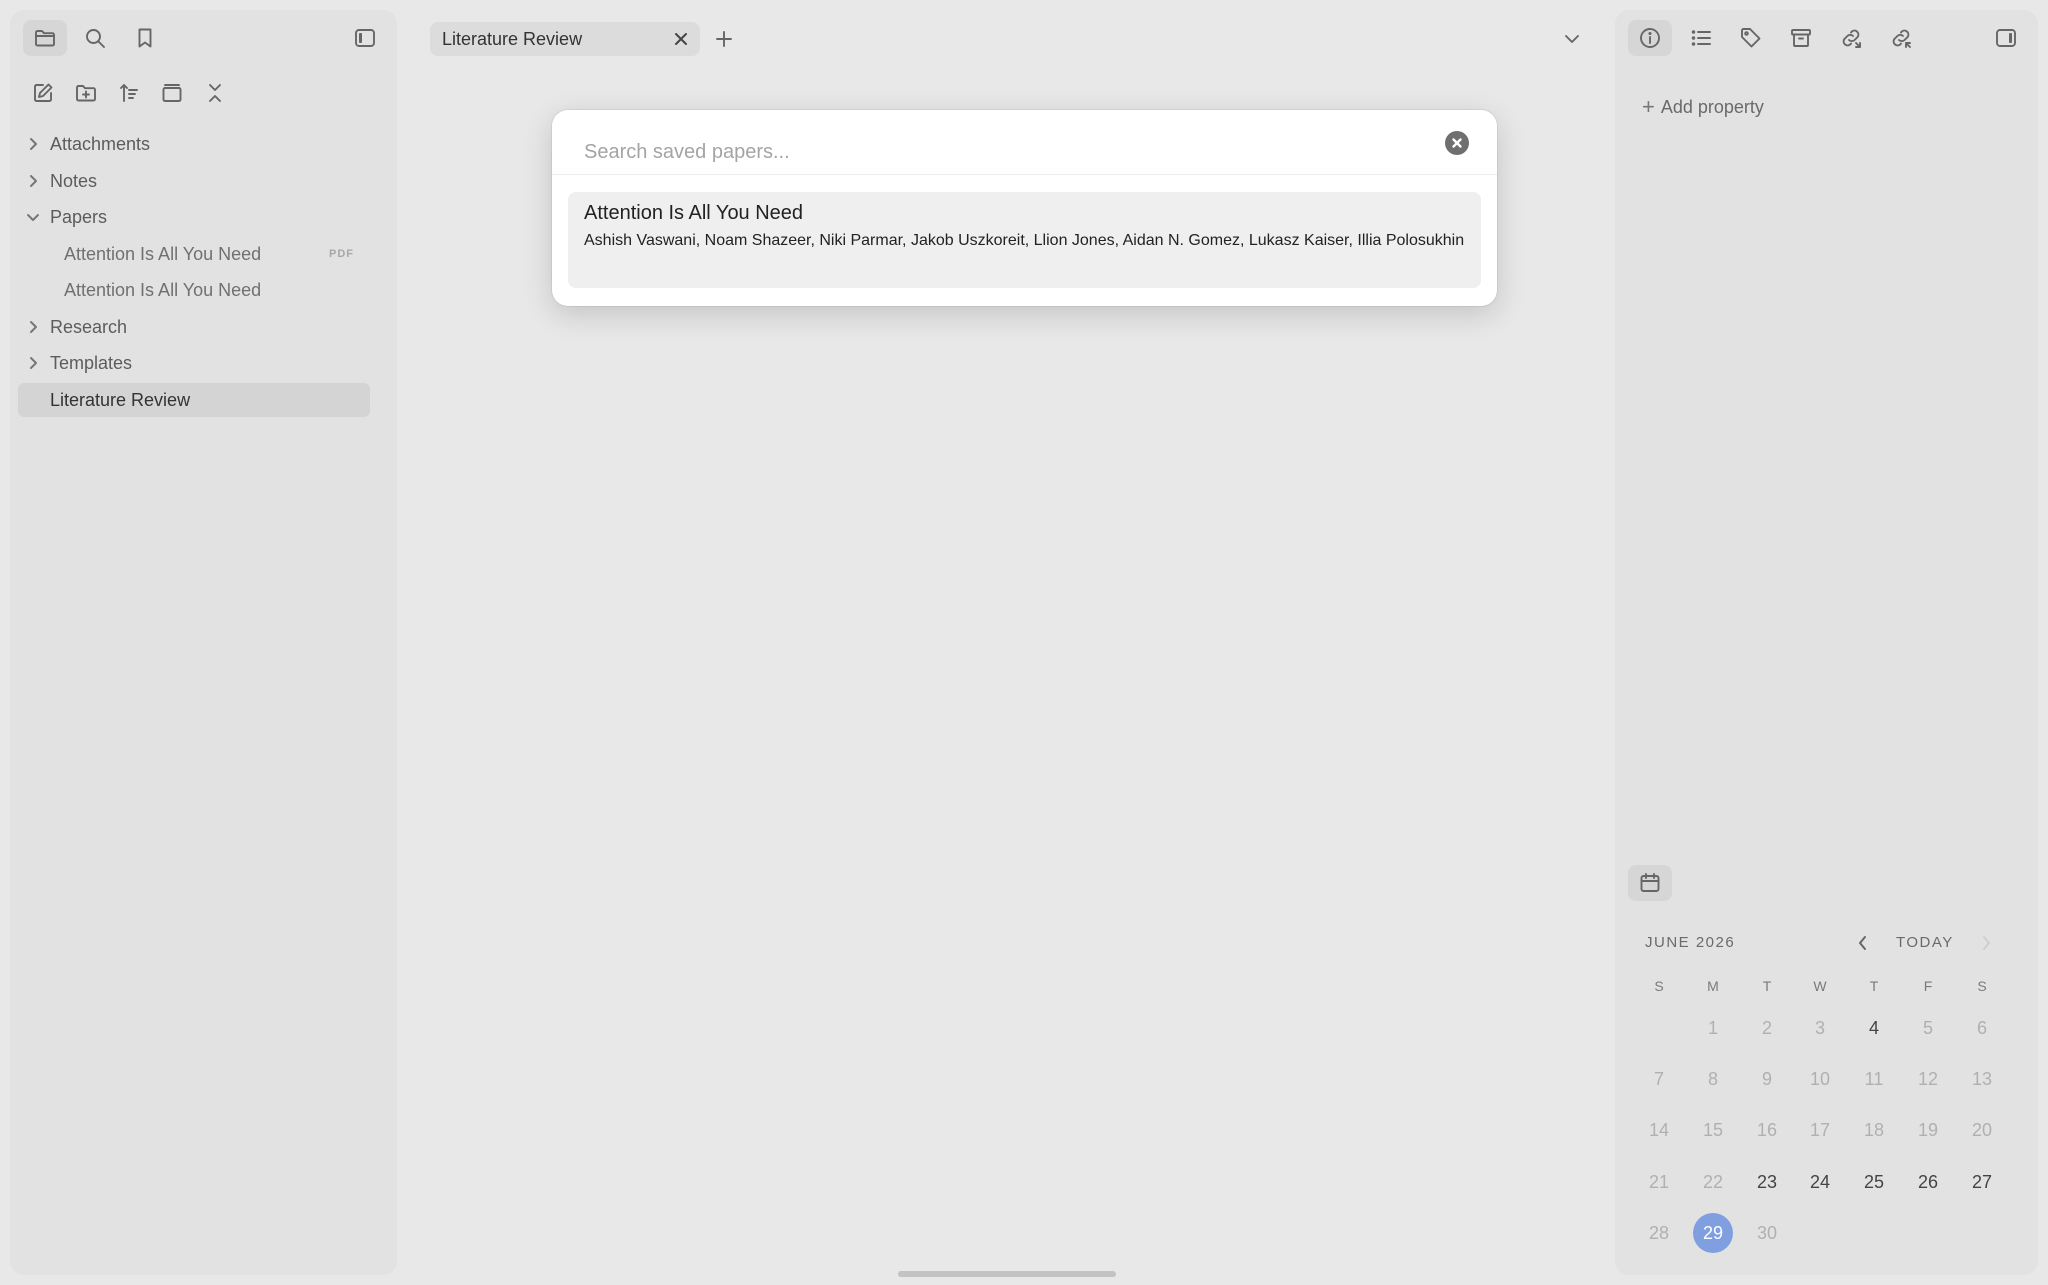 The height and width of the screenshot is (1285, 2048). What do you see at coordinates (1713, 1079) in the screenshot?
I see `calendar-day: 8` at bounding box center [1713, 1079].